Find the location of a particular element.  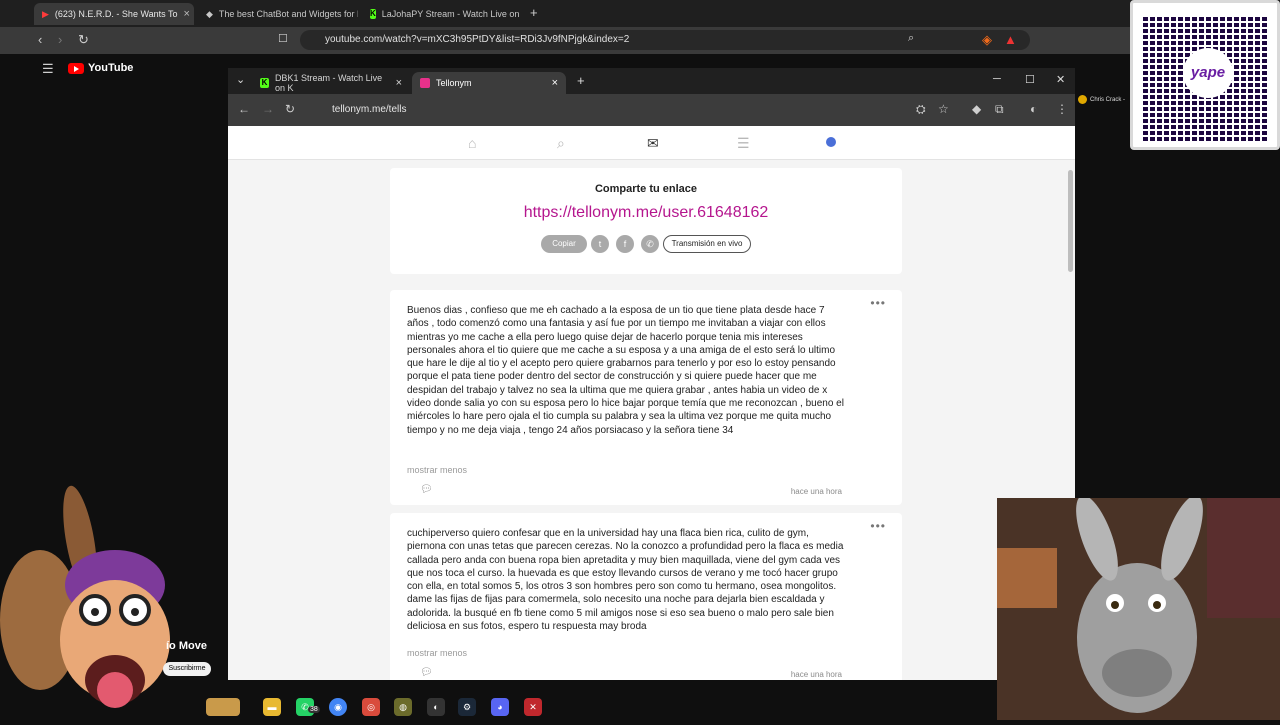

youtube-logo-text: YouTube is located at coordinates (111, 68).